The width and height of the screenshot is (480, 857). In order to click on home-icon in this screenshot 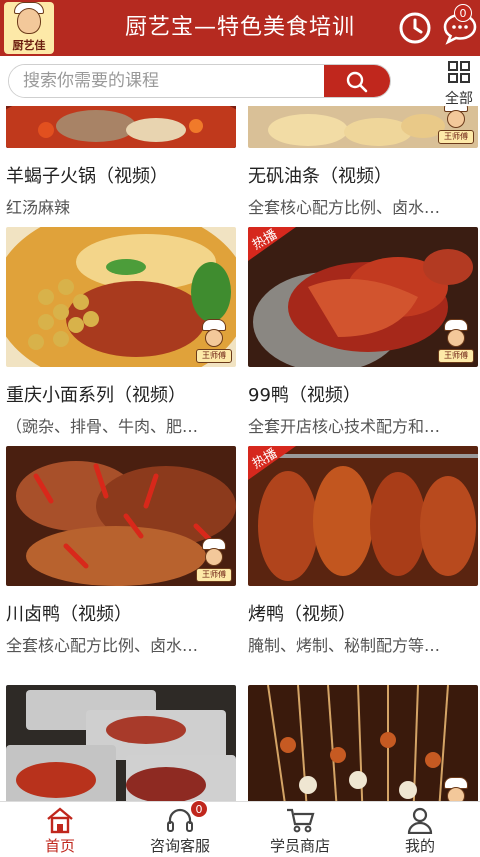, I will do `click(60, 820)`.